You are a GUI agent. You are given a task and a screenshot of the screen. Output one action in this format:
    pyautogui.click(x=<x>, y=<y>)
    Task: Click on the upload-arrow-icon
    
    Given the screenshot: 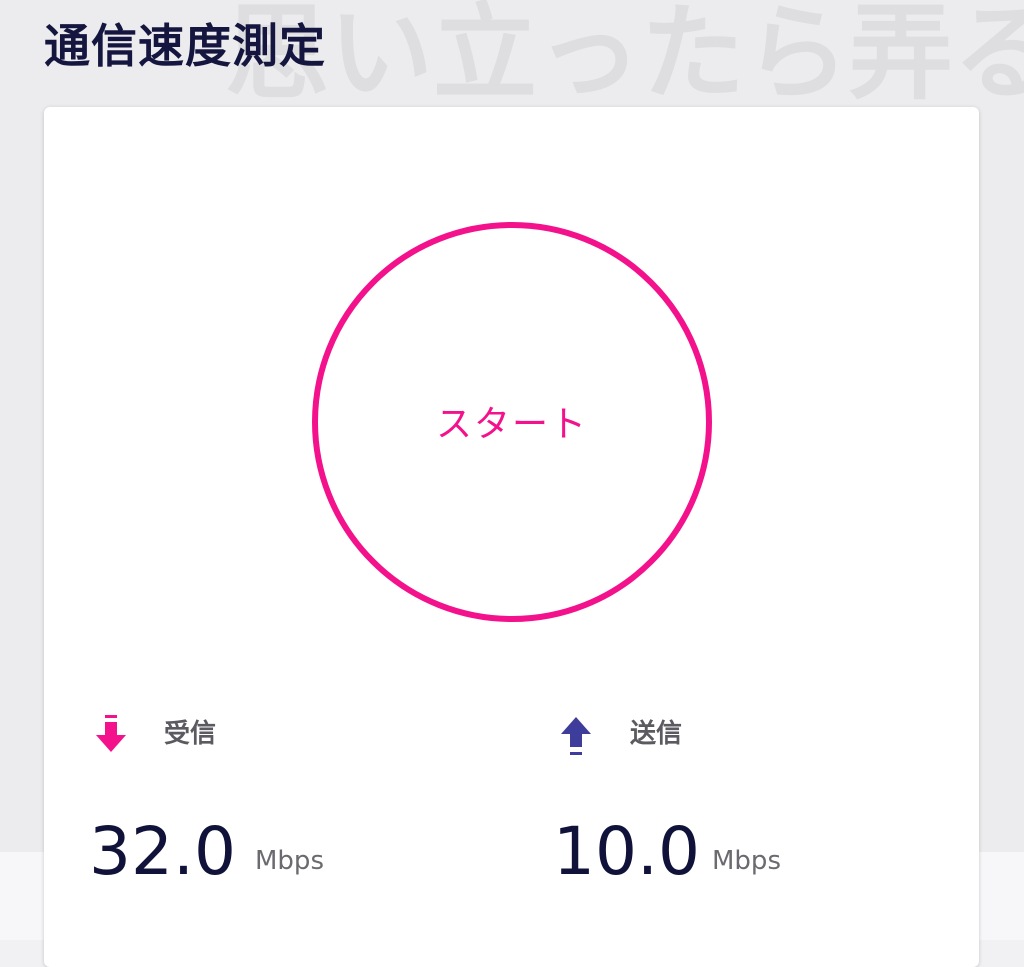 What is the action you would take?
    pyautogui.click(x=576, y=736)
    